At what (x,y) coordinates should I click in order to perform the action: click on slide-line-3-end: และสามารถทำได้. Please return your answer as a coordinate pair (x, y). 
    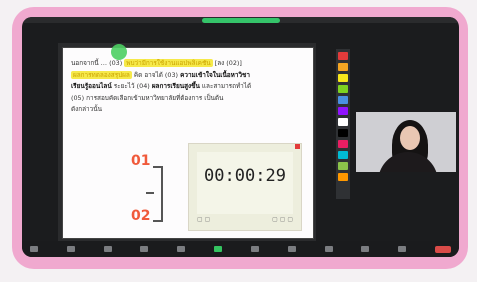
    Looking at the image, I should click on (226, 86).